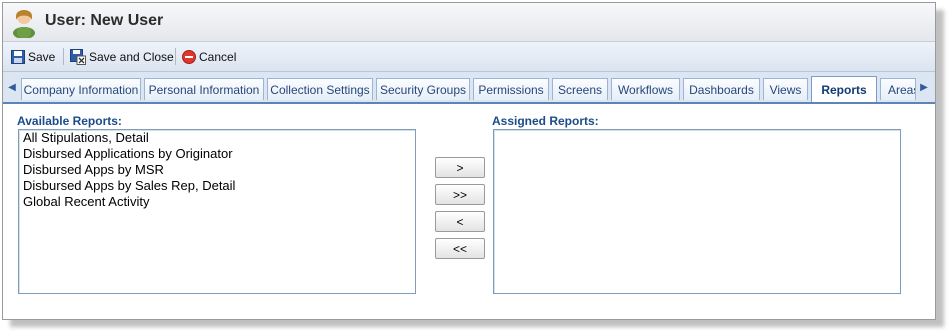 The height and width of the screenshot is (331, 950). I want to click on tab-views: Views, so click(785, 89).